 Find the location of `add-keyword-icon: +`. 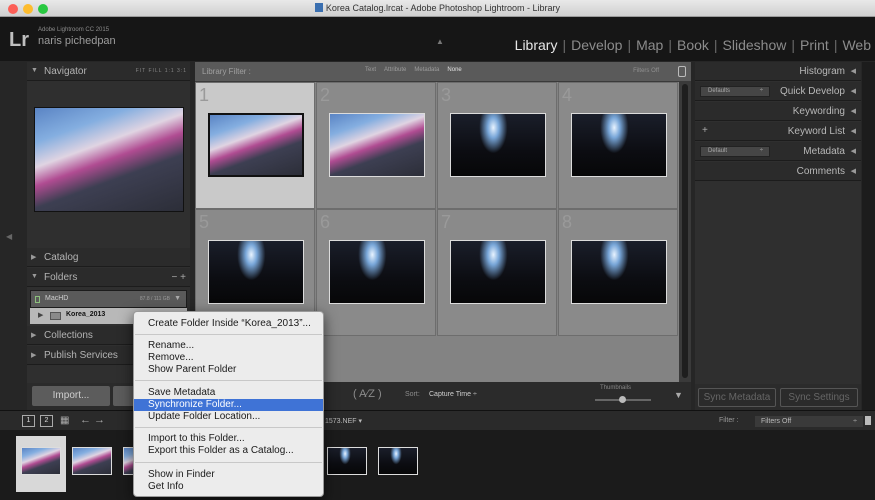

add-keyword-icon: + is located at coordinates (705, 130).